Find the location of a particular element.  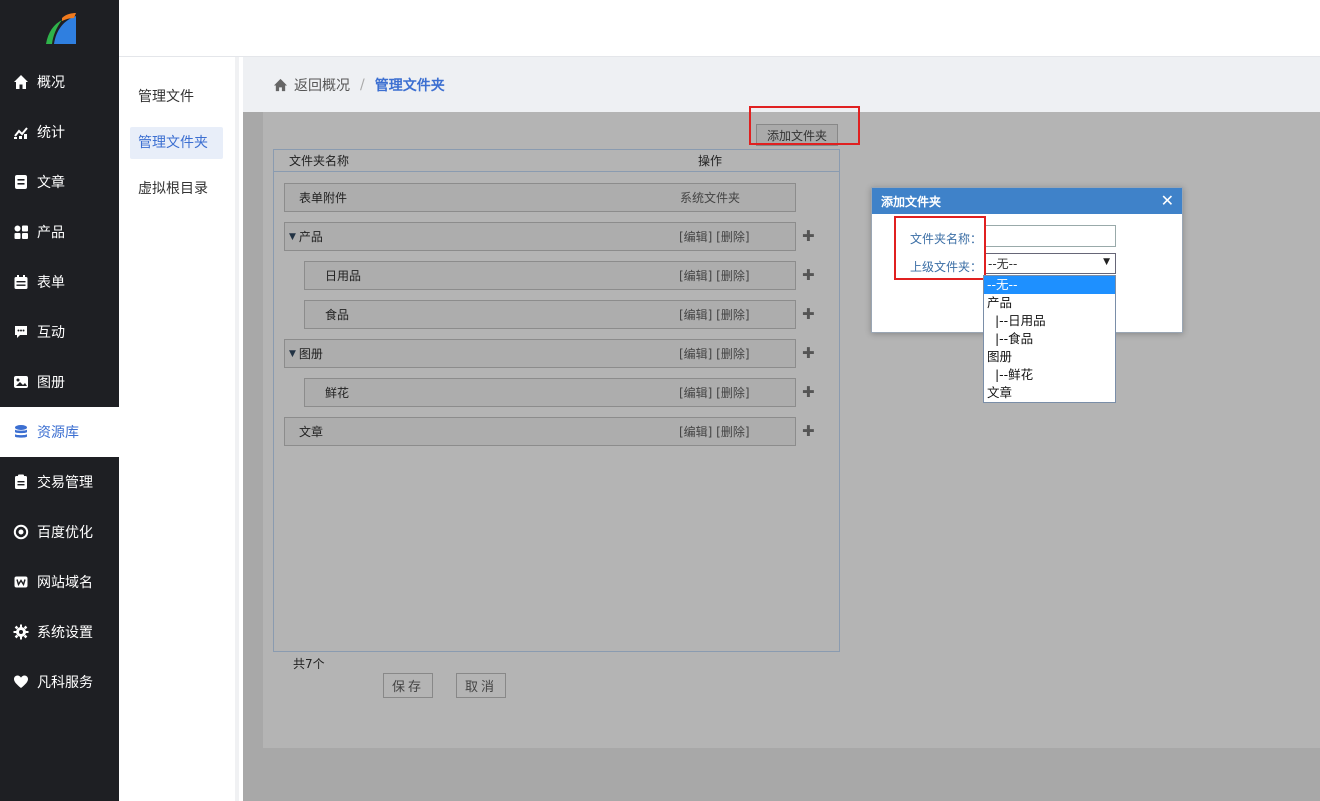

image-icon is located at coordinates (21, 382).